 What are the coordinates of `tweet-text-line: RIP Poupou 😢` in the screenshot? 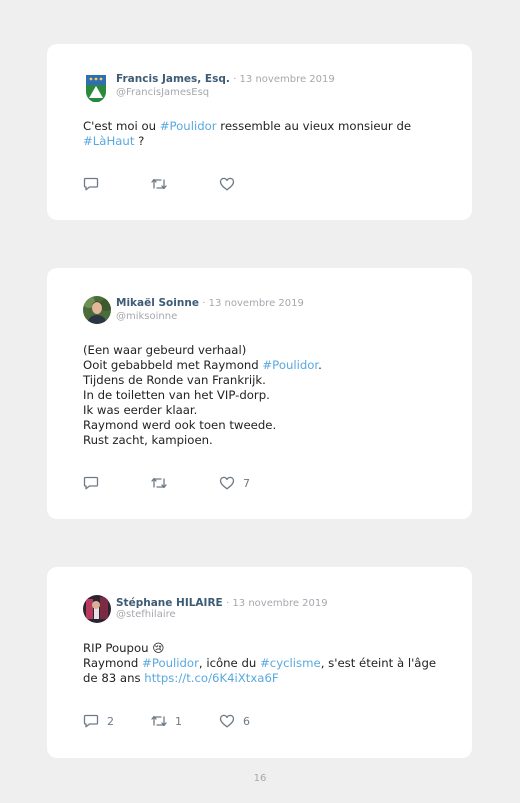 It's located at (268, 648).